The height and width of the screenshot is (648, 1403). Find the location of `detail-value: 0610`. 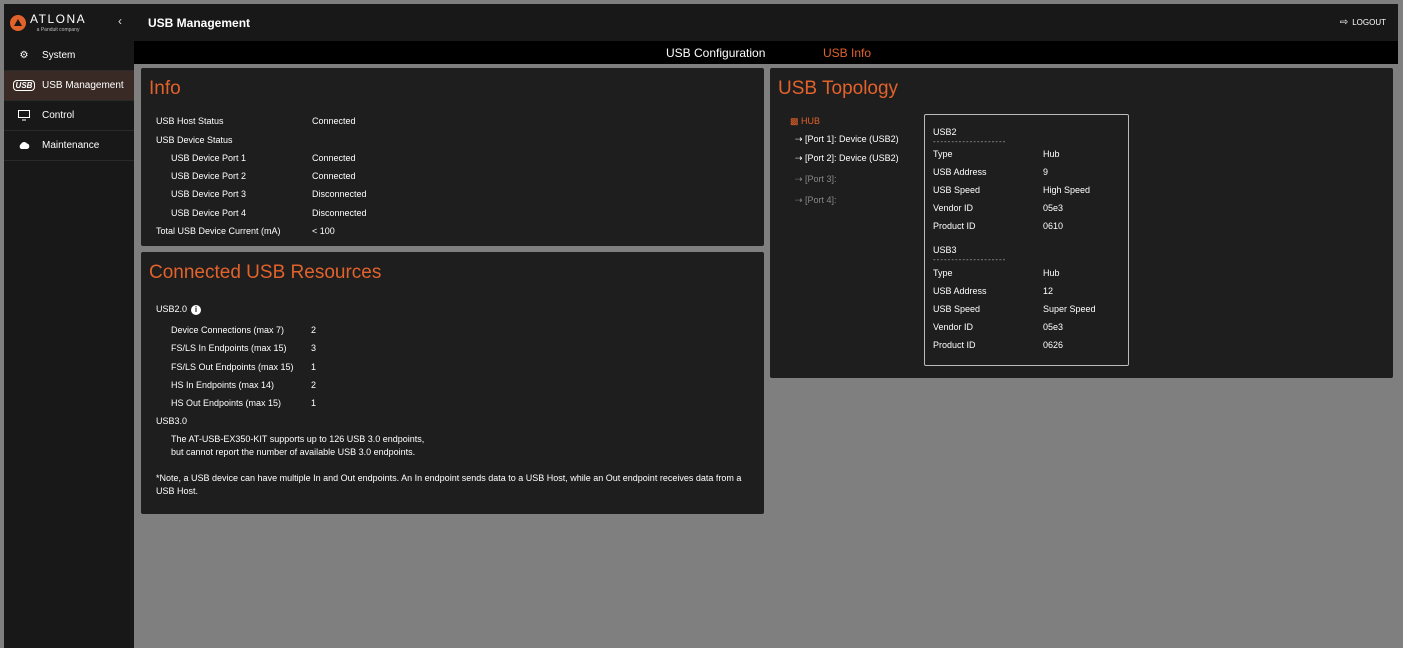

detail-value: 0610 is located at coordinates (1053, 226).